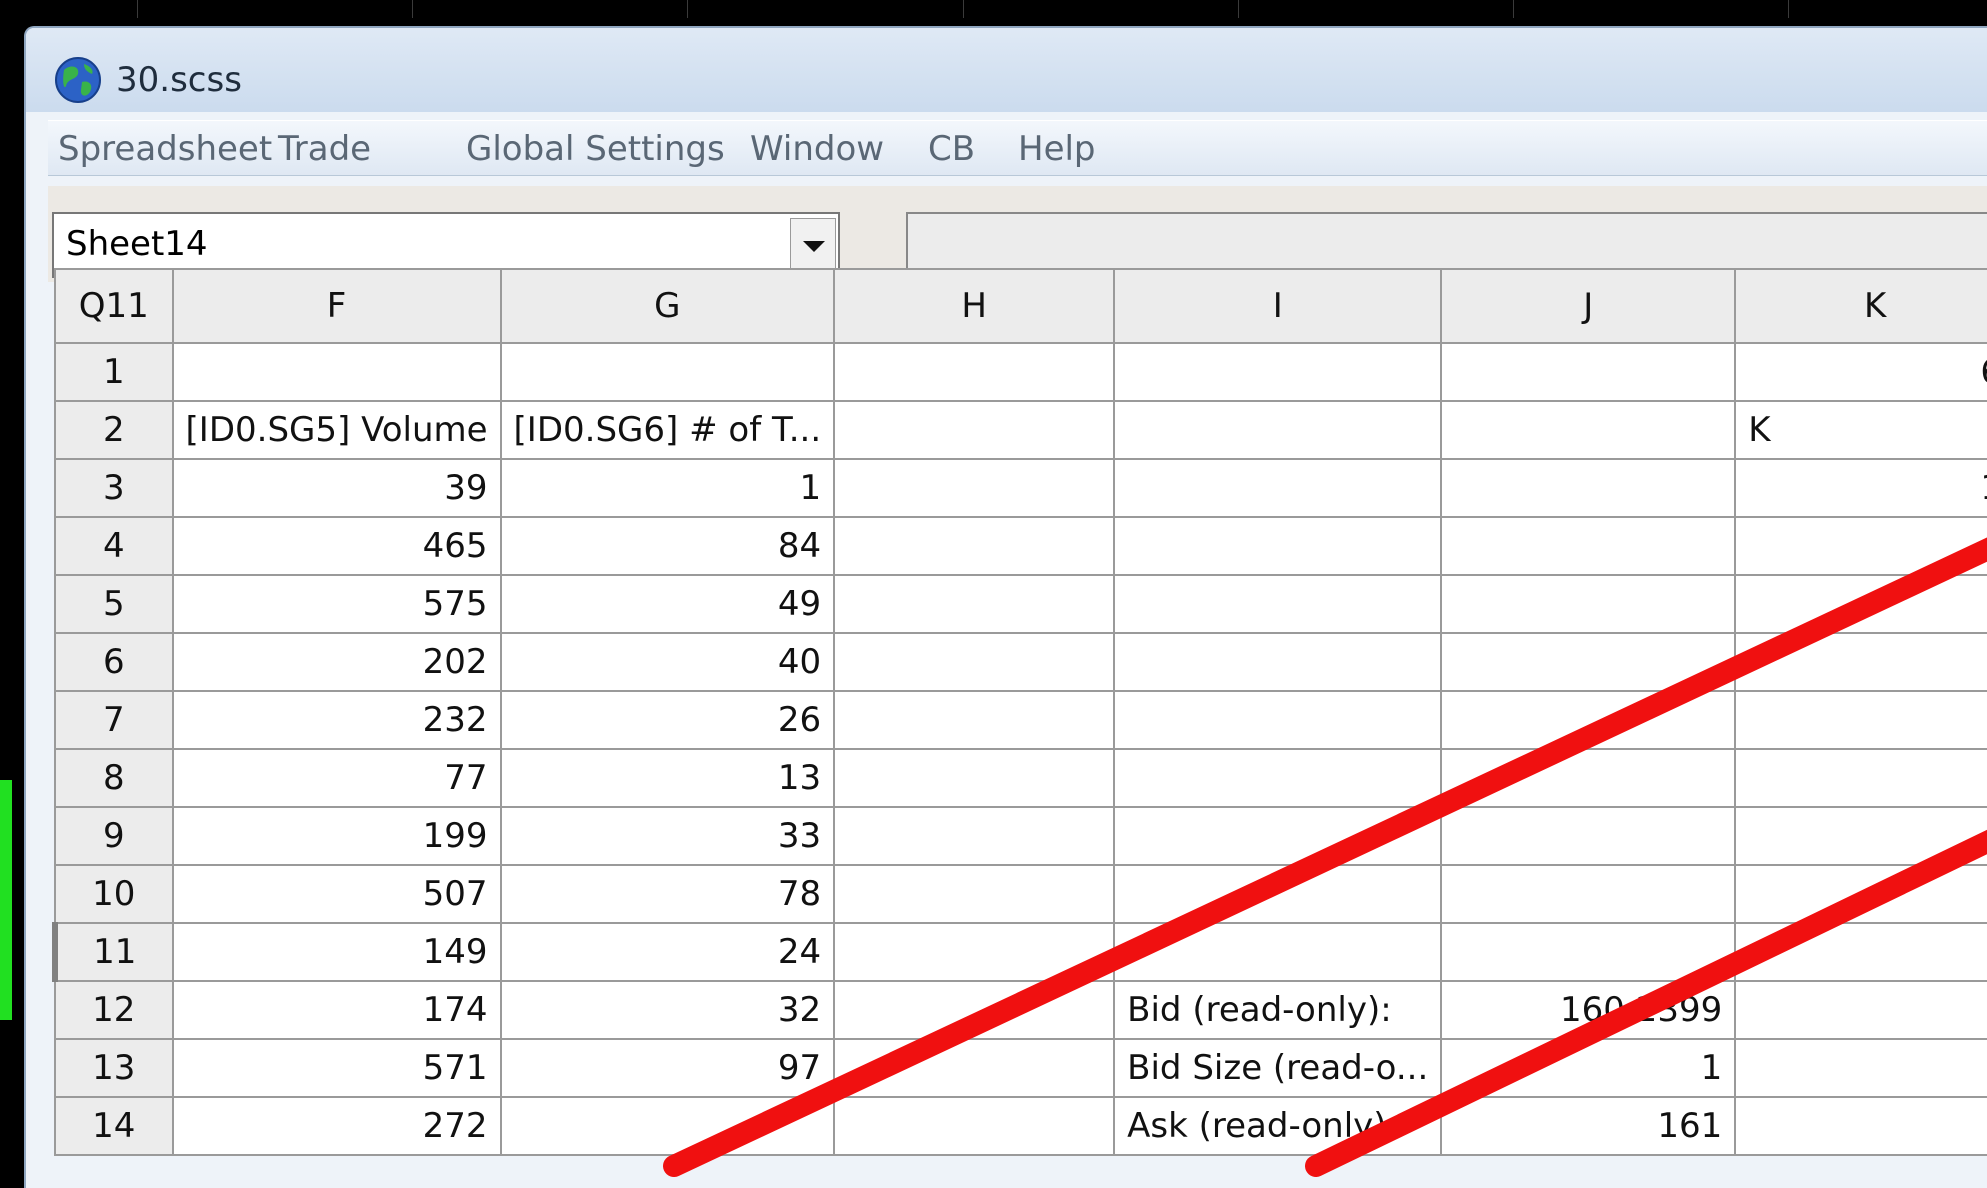 The height and width of the screenshot is (1188, 1987). I want to click on cell-j9, so click(1588, 836).